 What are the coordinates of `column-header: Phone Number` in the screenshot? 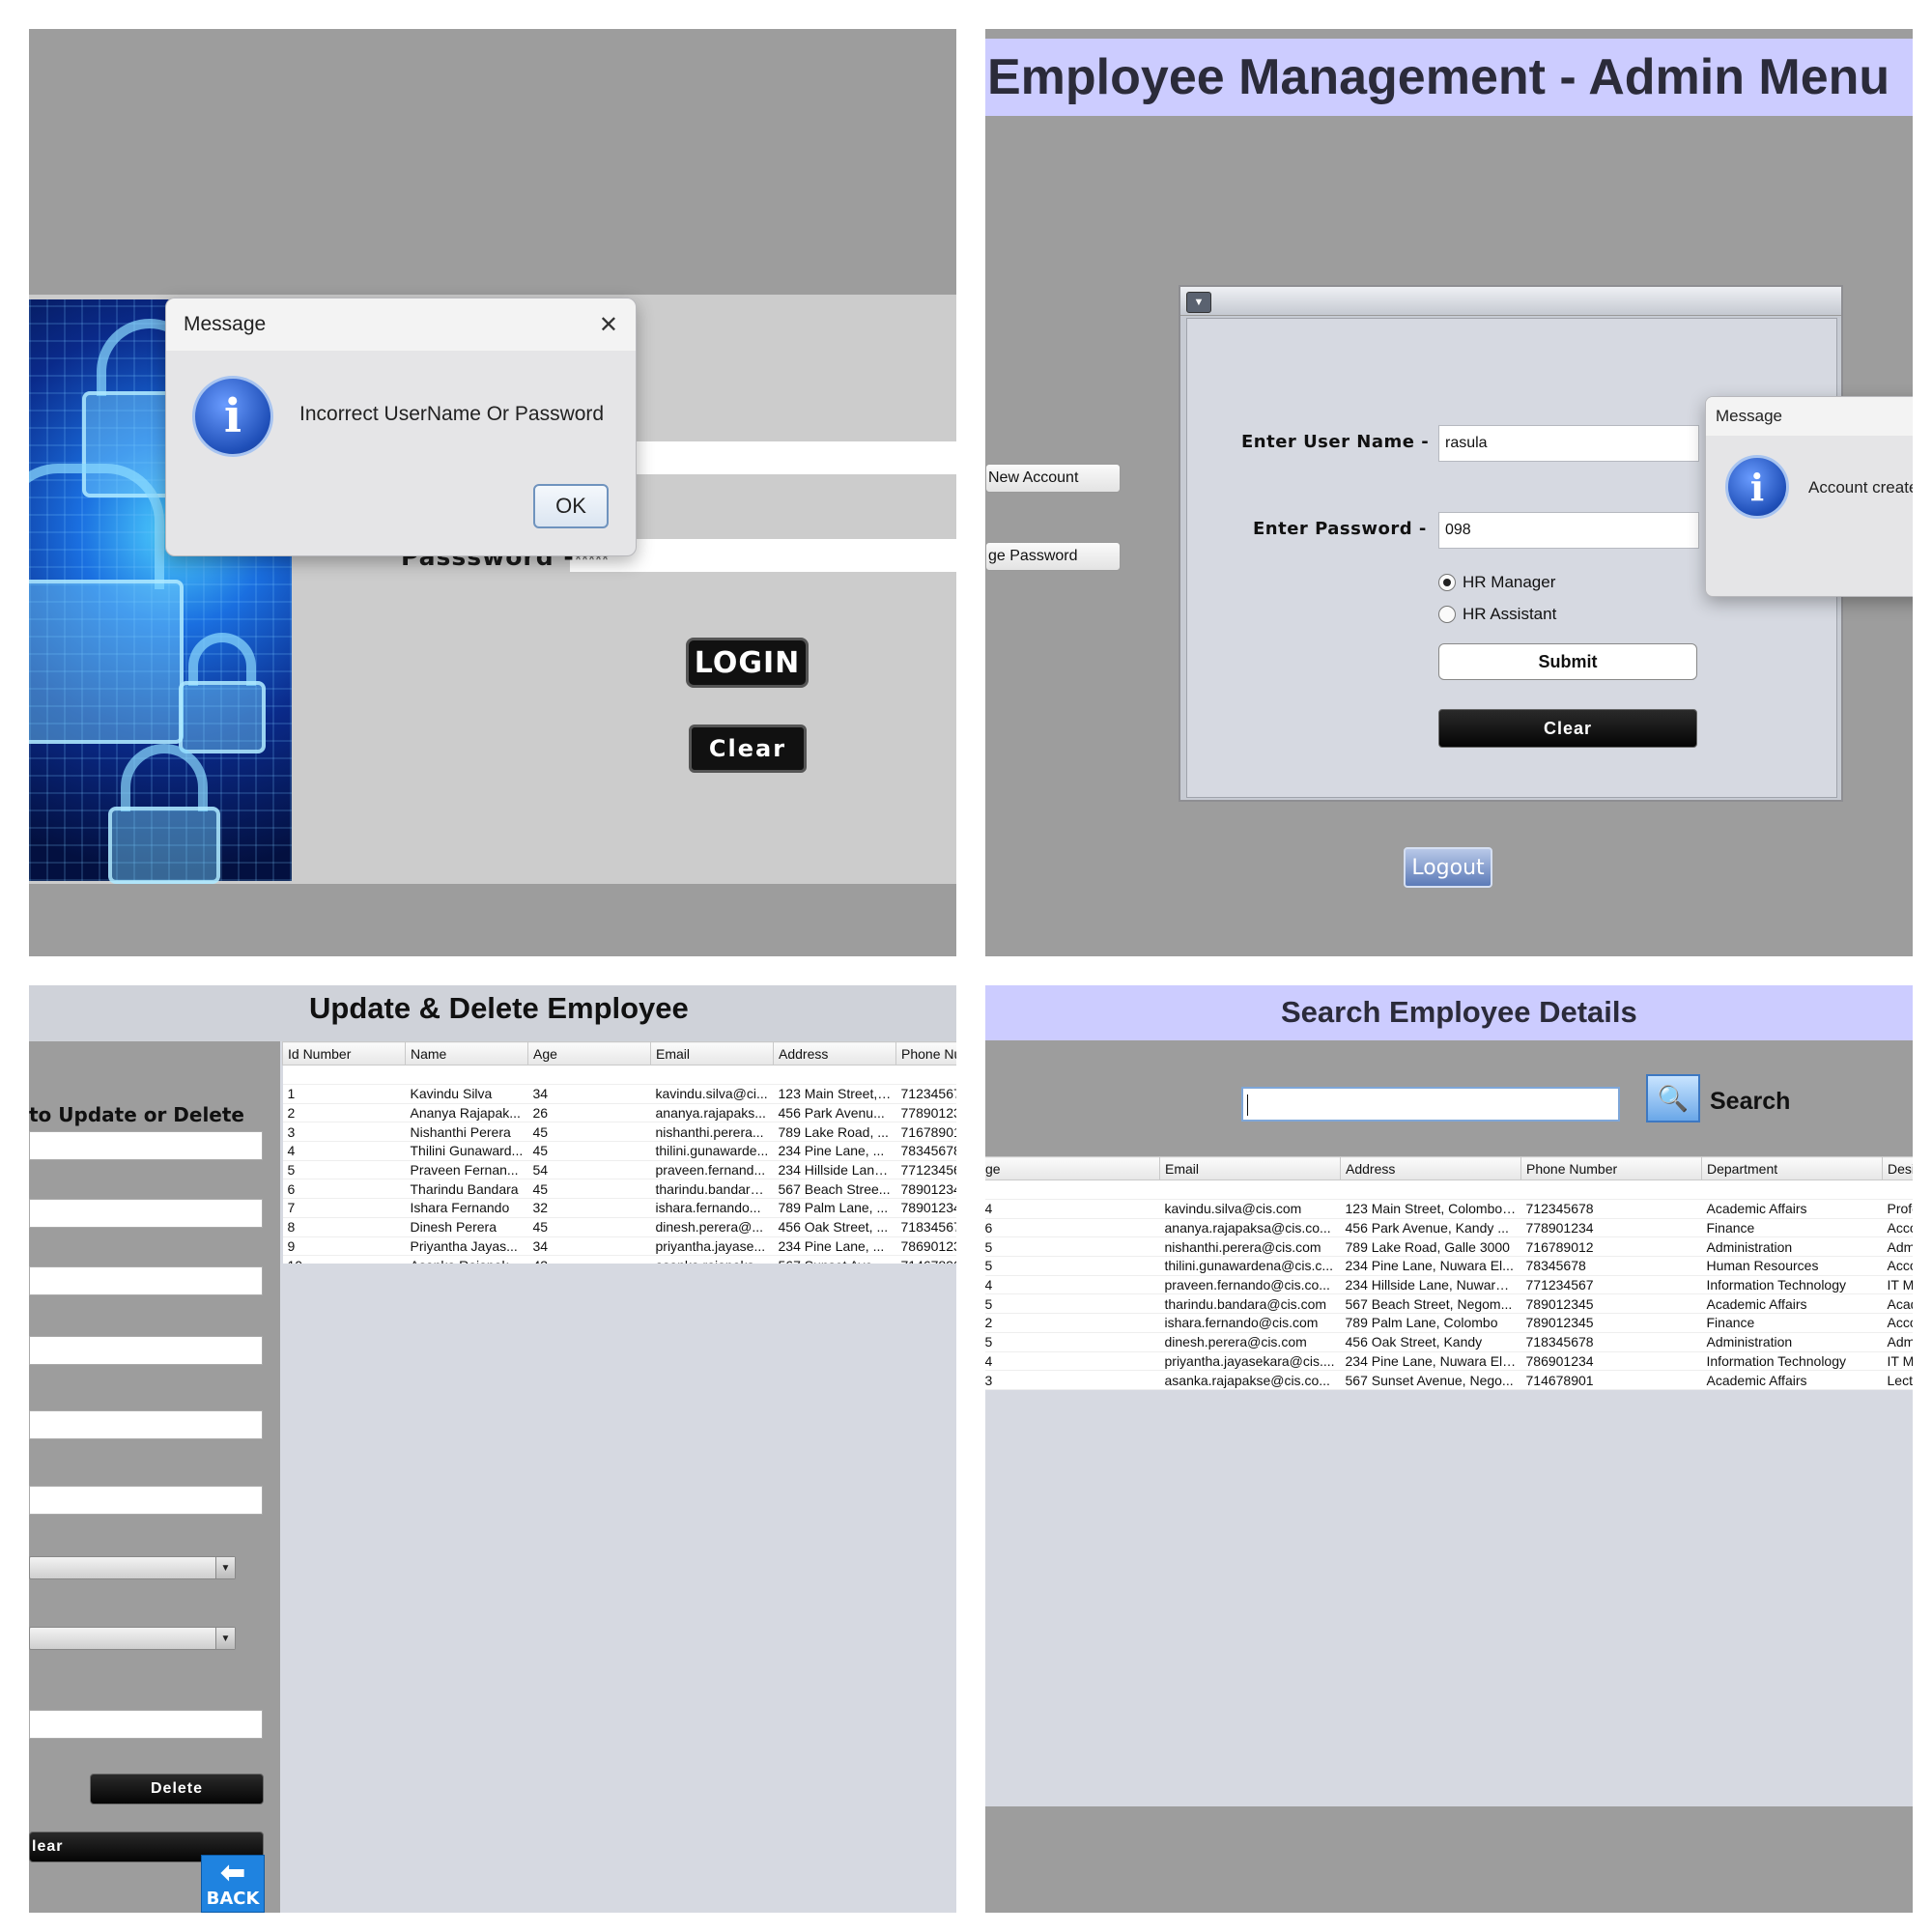 It's located at (1611, 1168).